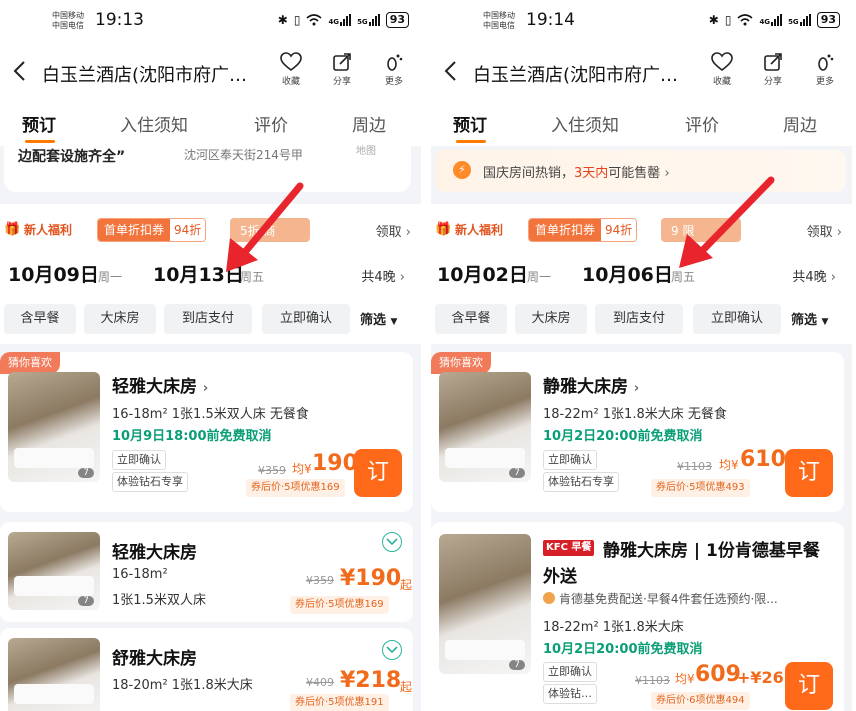  I want to click on promo-banner: ⚡ 国庆房间热销，3天内可能售罄 ›, so click(640, 171).